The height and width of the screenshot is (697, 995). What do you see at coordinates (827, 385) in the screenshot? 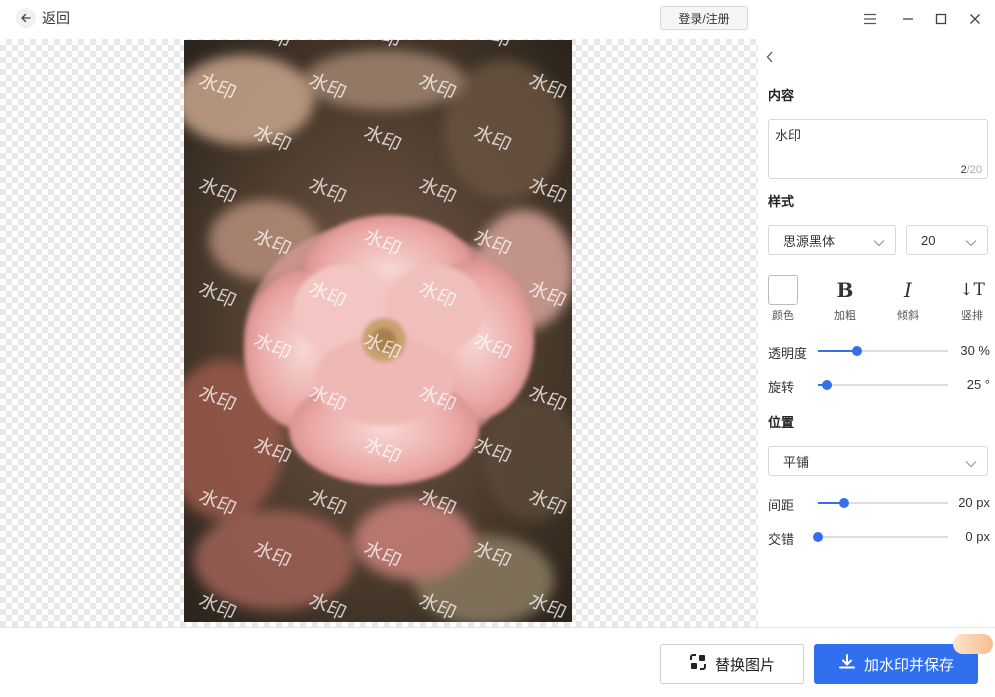
I see `rotate-slider-handle` at bounding box center [827, 385].